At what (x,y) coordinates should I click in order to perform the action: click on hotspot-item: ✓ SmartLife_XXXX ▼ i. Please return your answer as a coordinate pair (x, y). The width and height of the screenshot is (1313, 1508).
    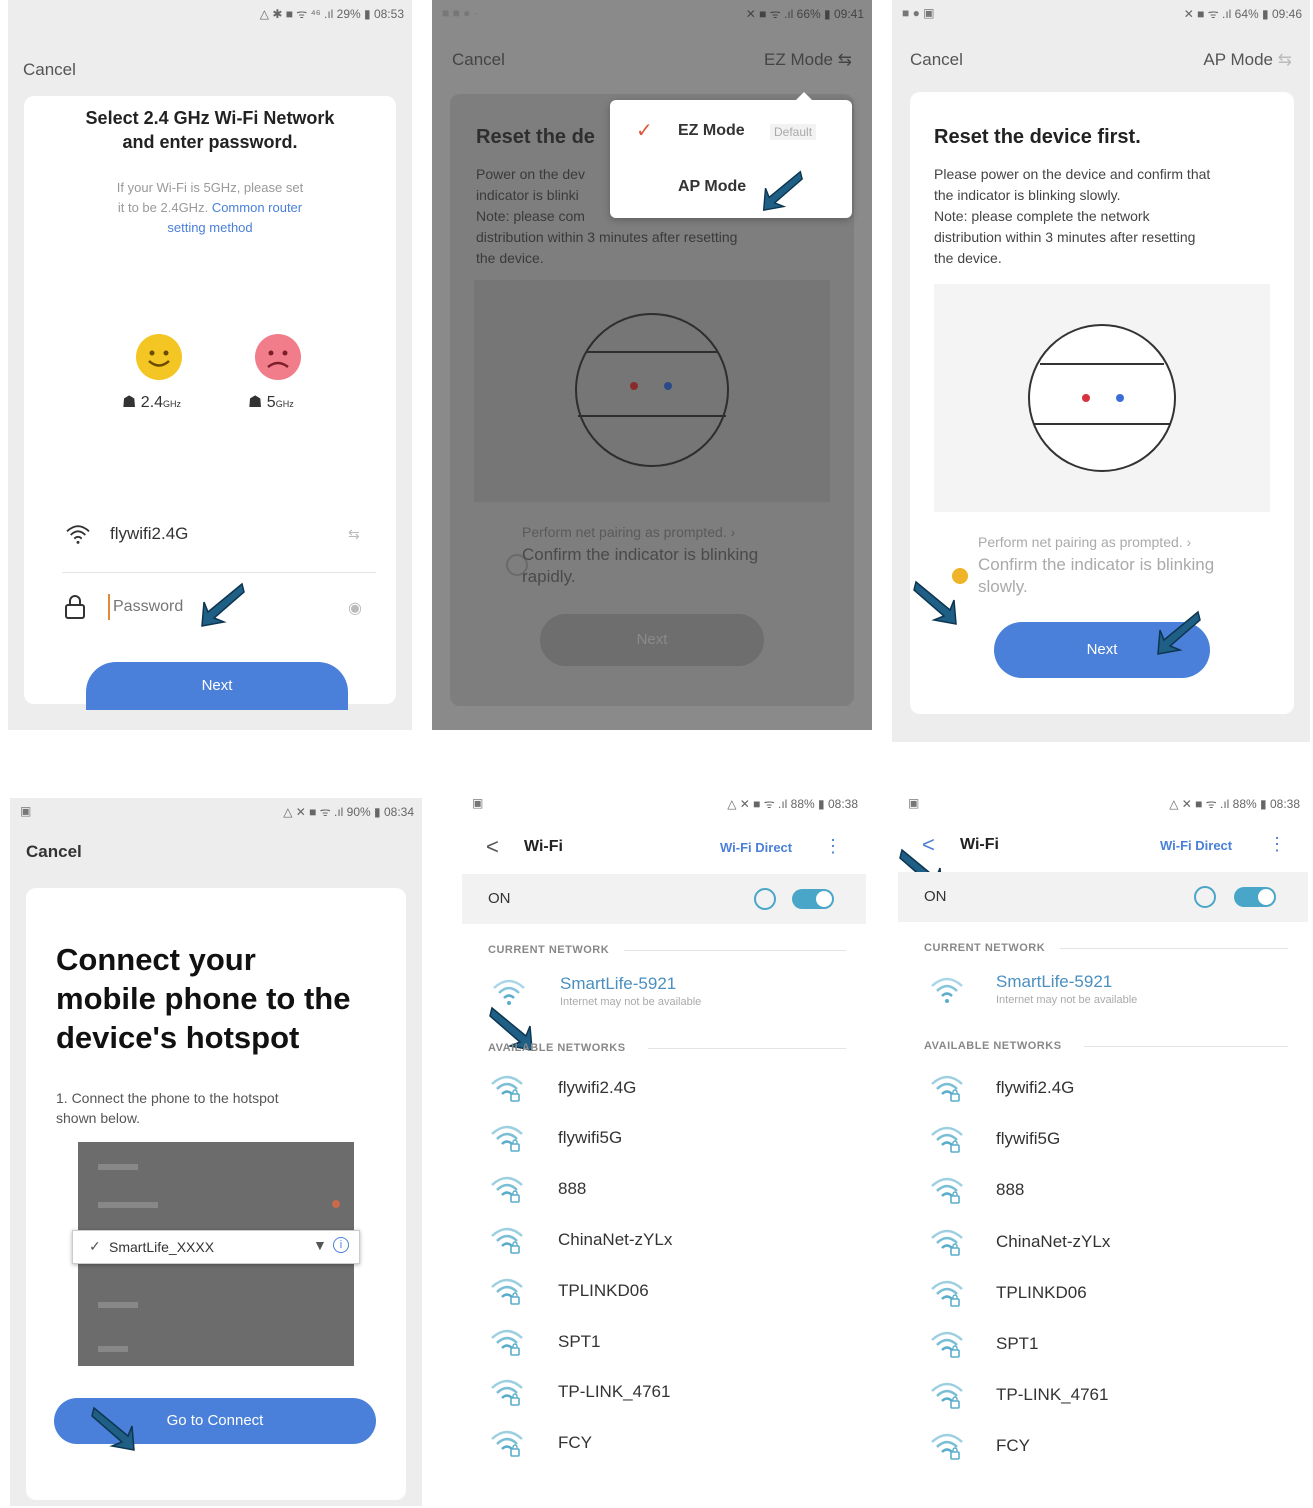
    Looking at the image, I should click on (216, 1247).